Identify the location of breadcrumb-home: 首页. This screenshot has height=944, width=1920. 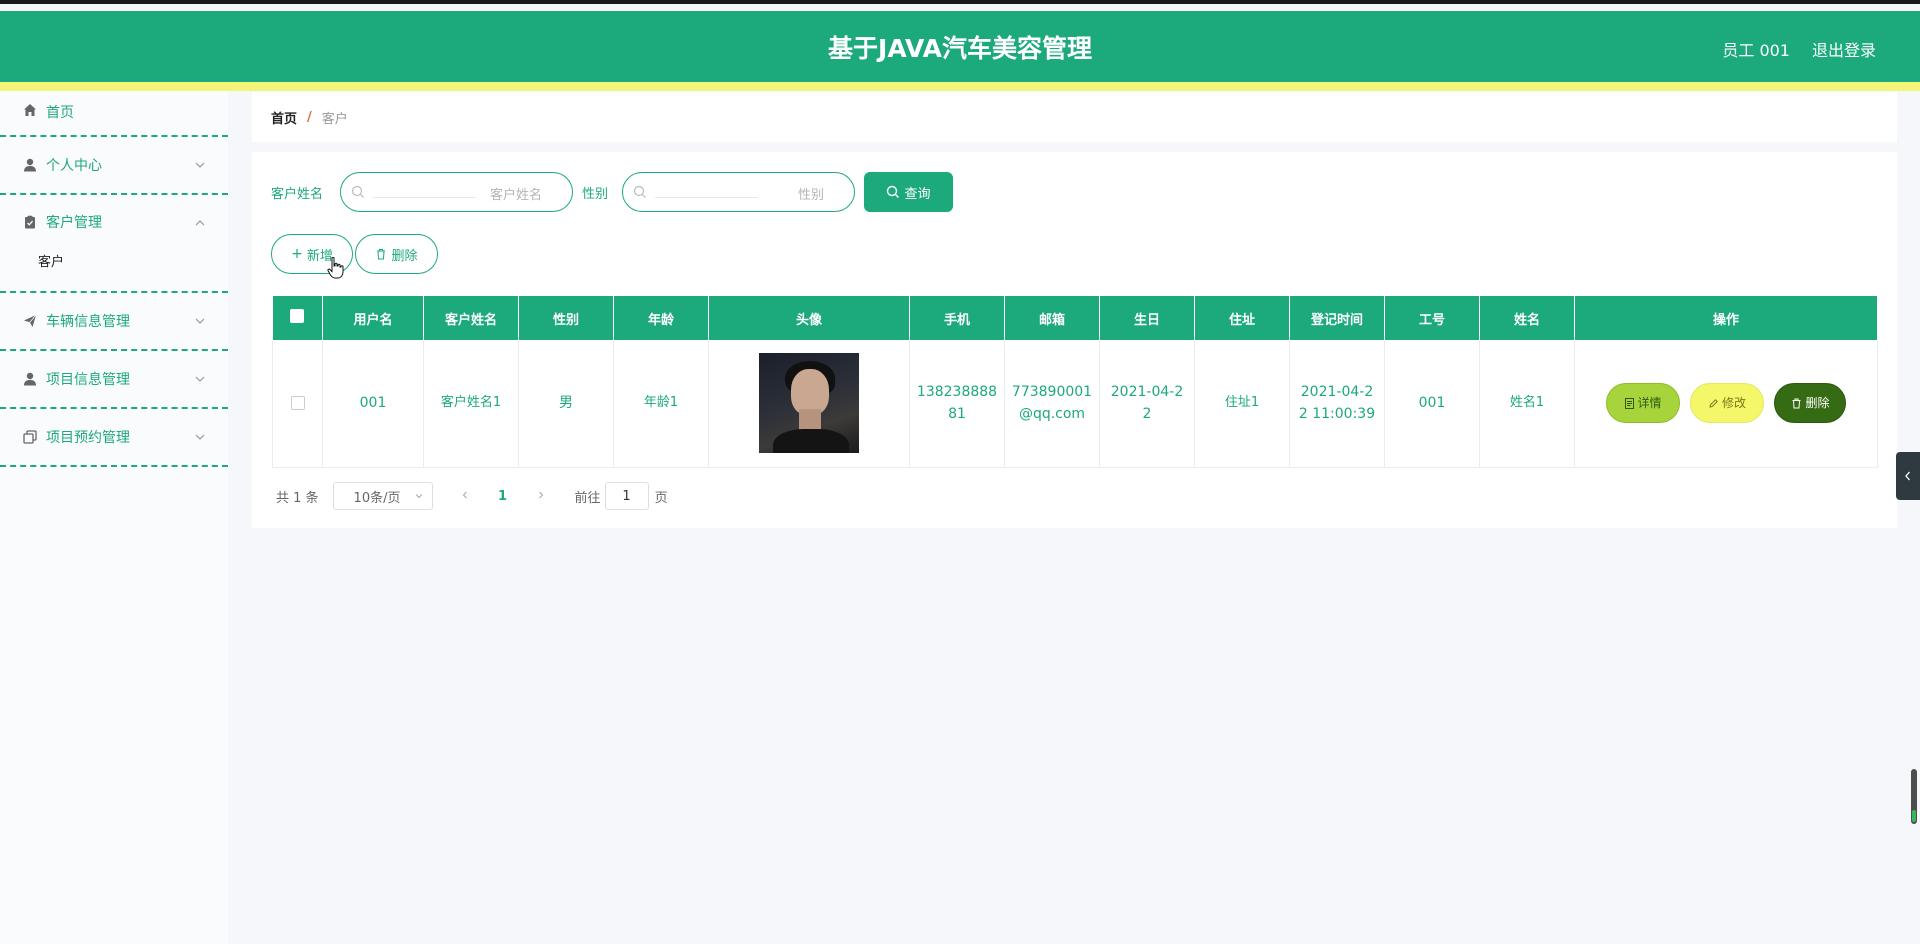
(284, 117).